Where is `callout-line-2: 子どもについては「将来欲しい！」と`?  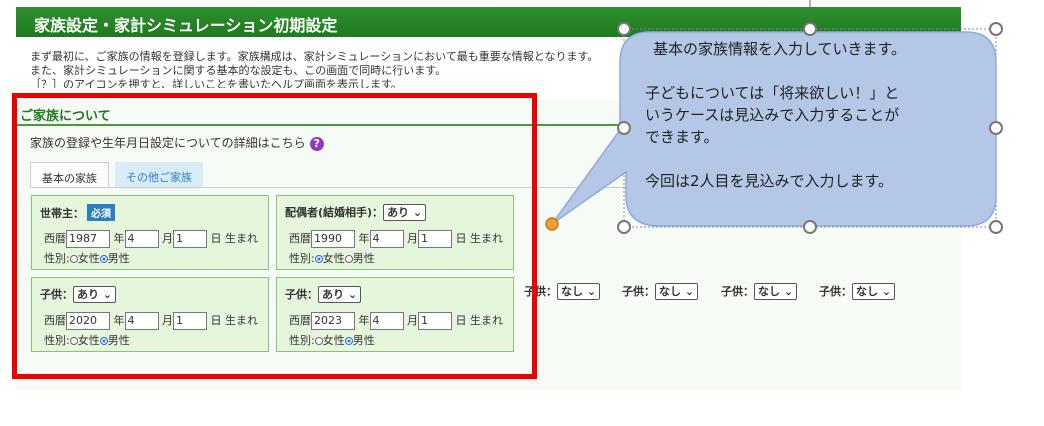
callout-line-2: 子どもについては「将来欲しい！」と is located at coordinates (772, 93).